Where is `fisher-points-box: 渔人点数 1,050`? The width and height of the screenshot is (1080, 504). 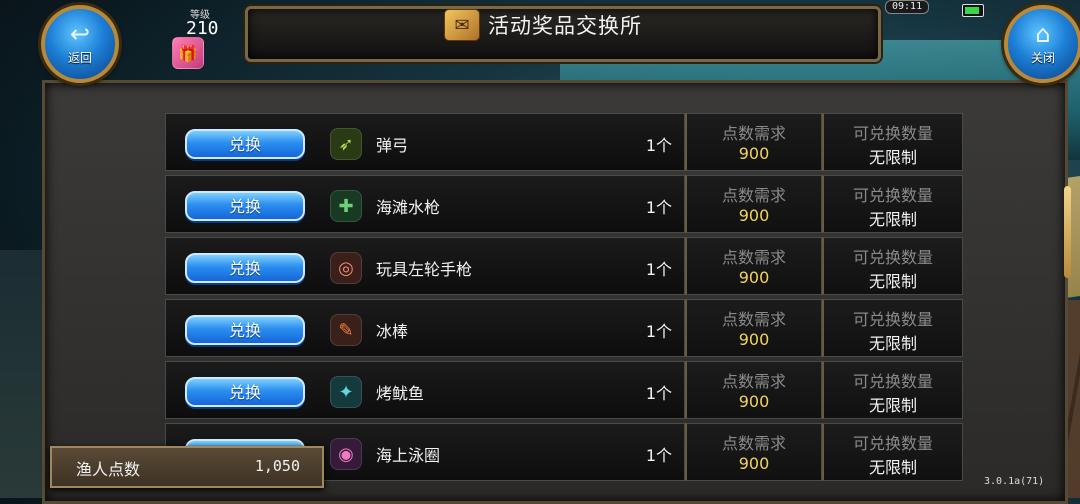
fisher-points-box: 渔人点数 1,050 is located at coordinates (187, 467).